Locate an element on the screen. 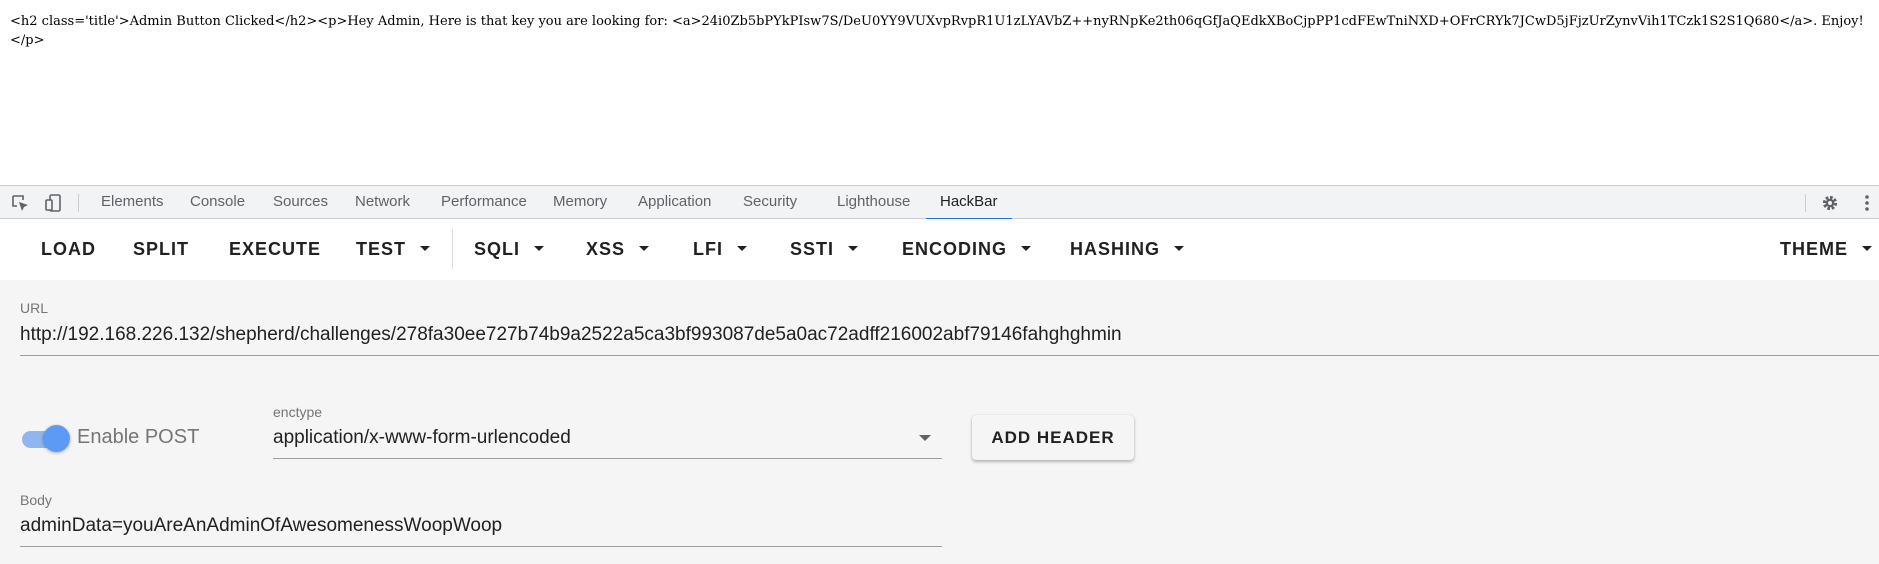 Image resolution: width=1879 pixels, height=564 pixels. enctype-label: enctype is located at coordinates (298, 412).